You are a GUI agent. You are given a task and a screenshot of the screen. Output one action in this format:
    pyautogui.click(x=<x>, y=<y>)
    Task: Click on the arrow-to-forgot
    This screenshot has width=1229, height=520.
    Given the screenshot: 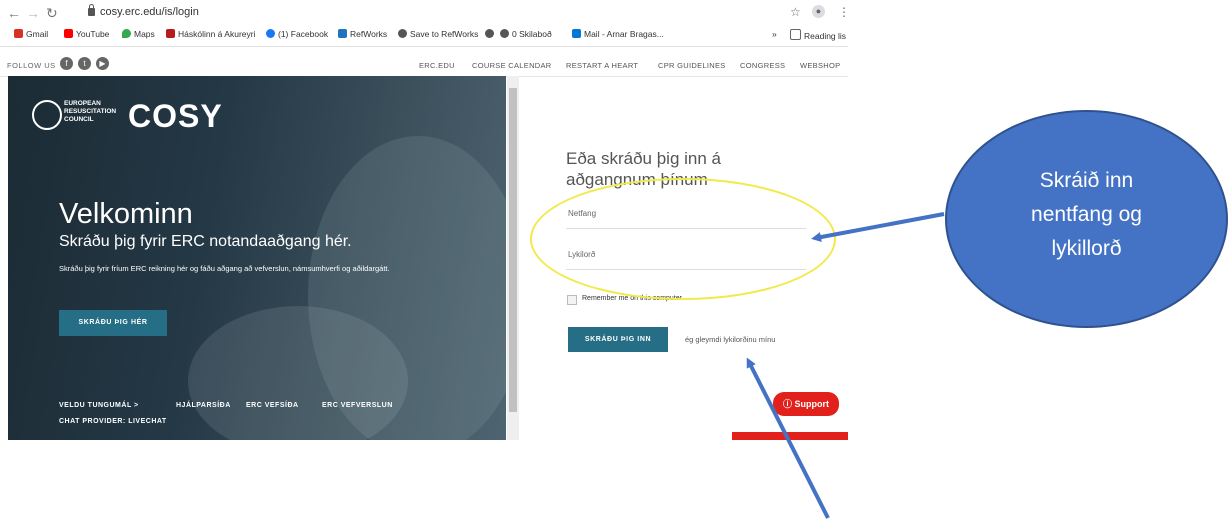 What is the action you would take?
    pyautogui.click(x=788, y=438)
    